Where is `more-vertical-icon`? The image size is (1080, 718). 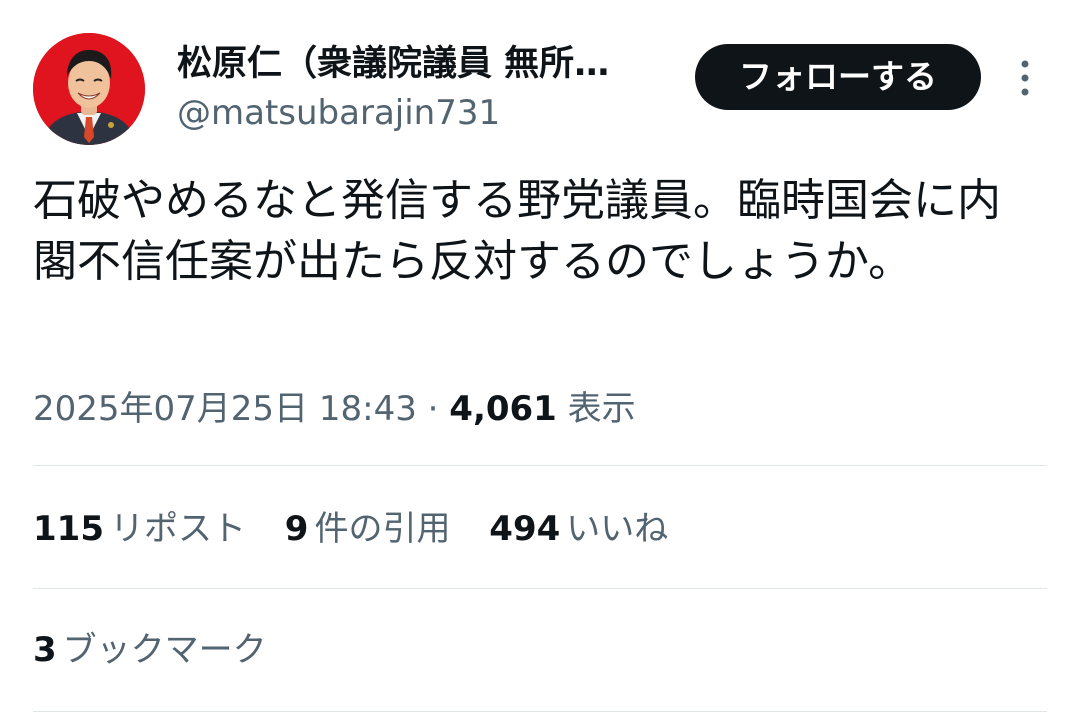
more-vertical-icon is located at coordinates (1025, 78).